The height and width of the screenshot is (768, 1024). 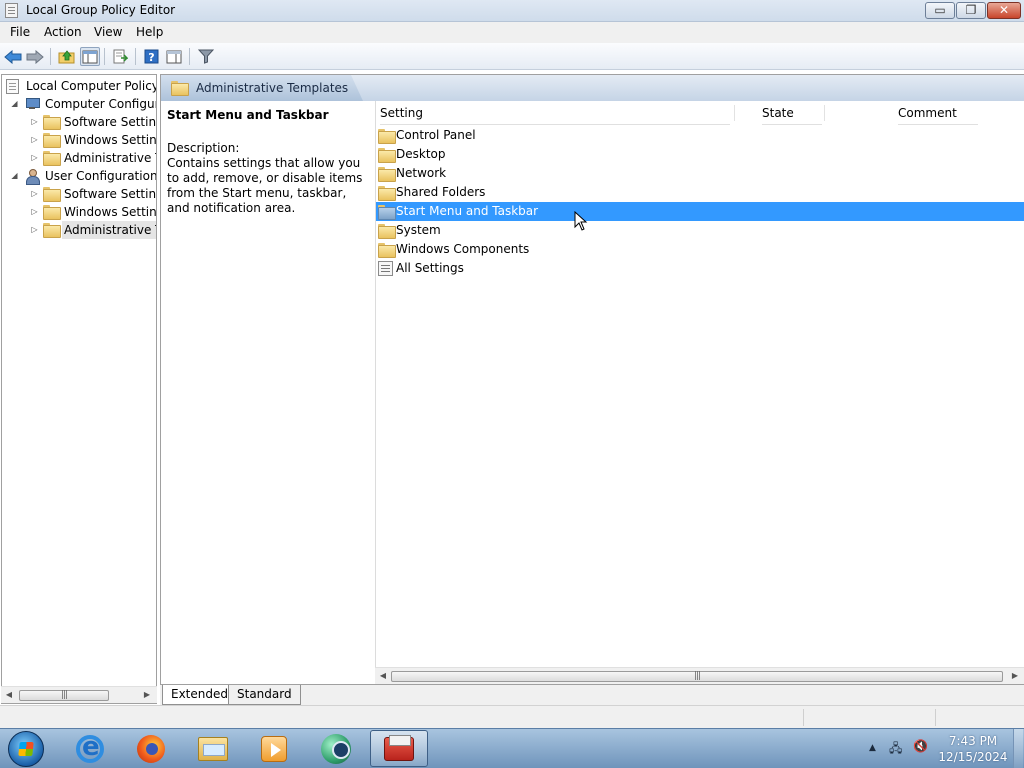 I want to click on view-tabs: Extended Standard, so click(x=592, y=694).